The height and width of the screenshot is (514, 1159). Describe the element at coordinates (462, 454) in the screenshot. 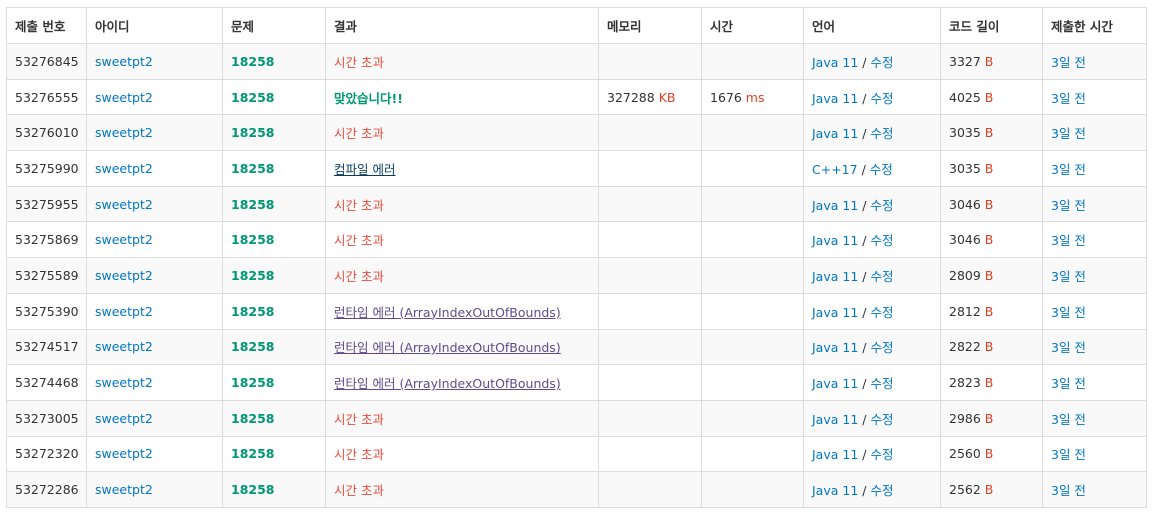

I see `cell-result: 시간 초과` at that location.